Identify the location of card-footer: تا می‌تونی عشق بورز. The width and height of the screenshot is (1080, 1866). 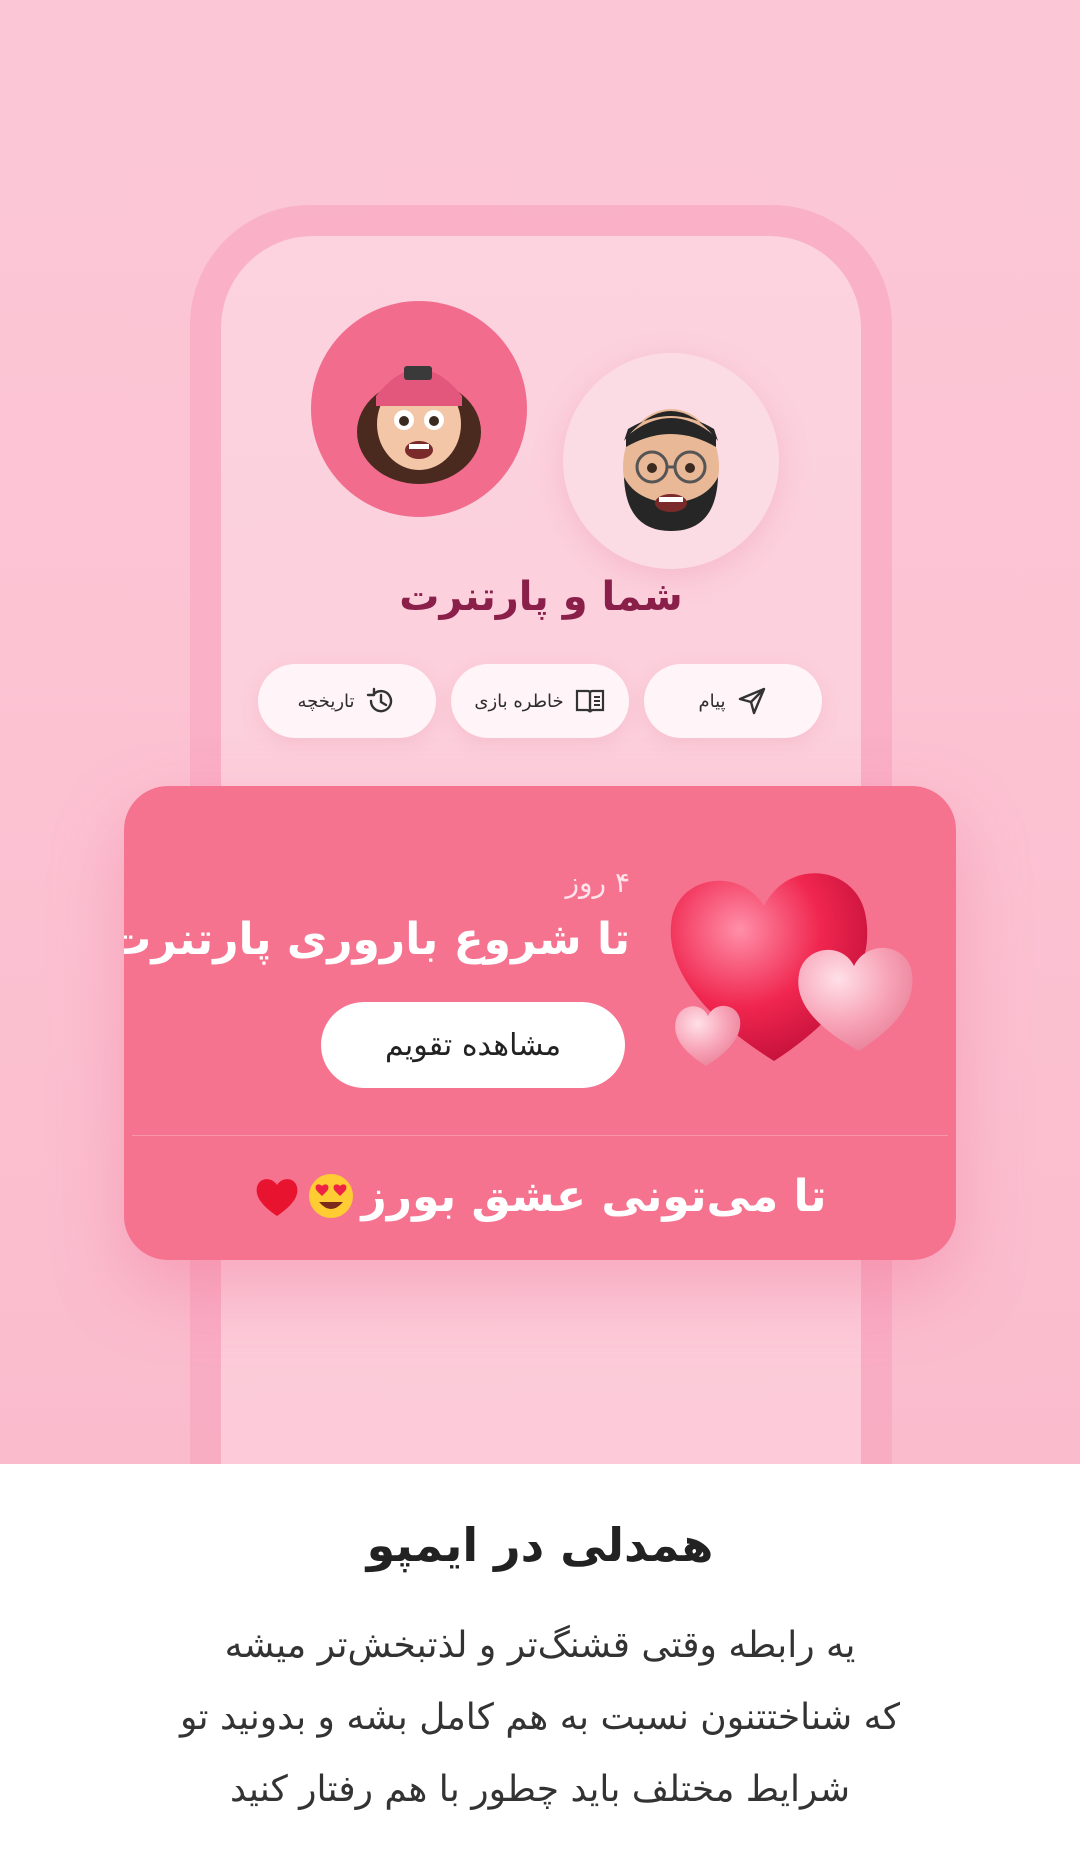
(540, 1196).